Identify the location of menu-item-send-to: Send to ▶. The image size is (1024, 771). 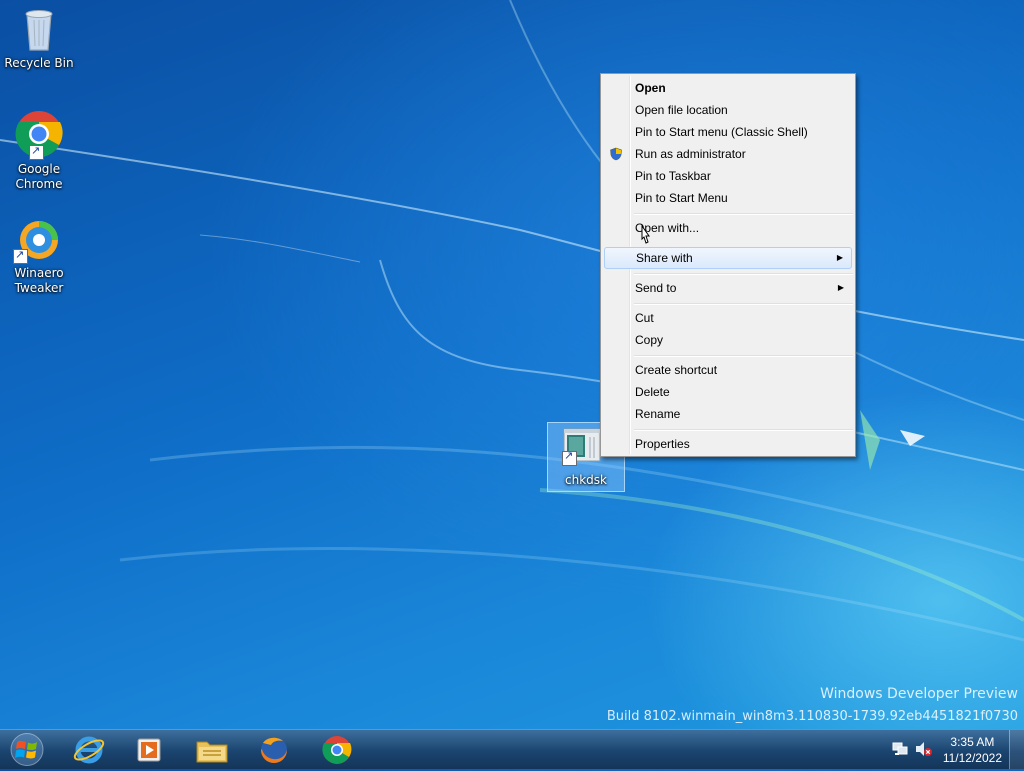
(728, 288).